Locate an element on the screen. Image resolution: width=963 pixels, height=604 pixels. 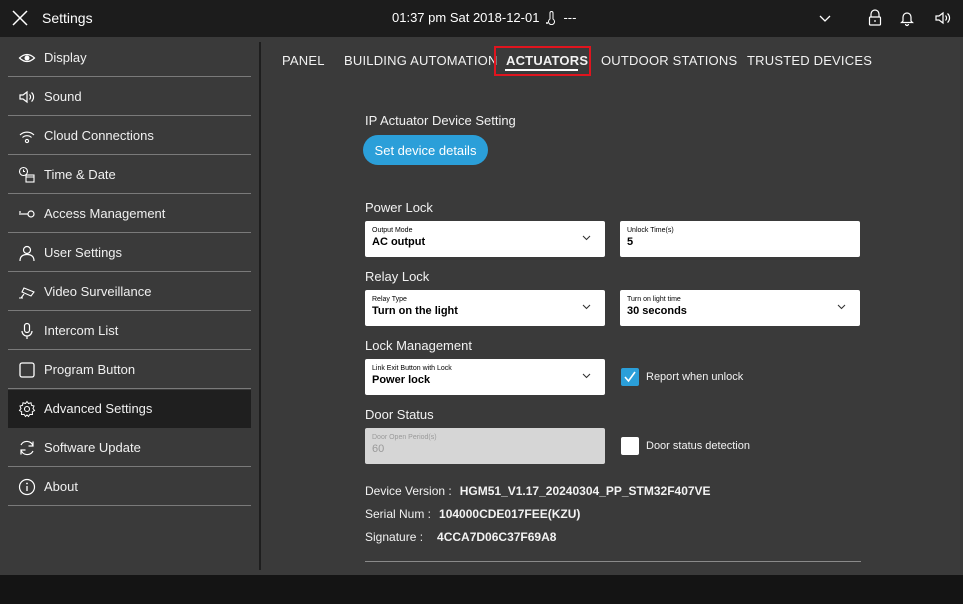
sidebar-item-access-management: Access Management is located at coordinates (129, 214).